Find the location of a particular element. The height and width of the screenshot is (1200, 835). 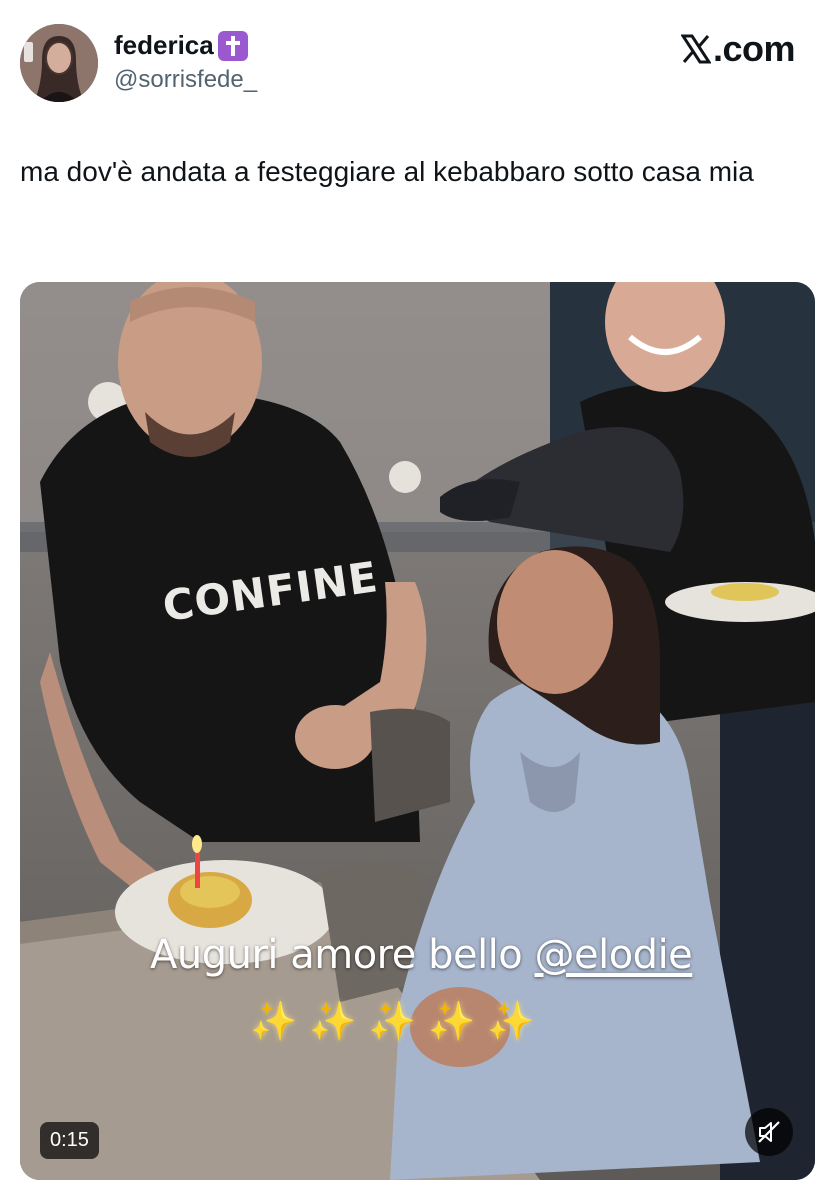

latin-cross-icon is located at coordinates (232, 45).